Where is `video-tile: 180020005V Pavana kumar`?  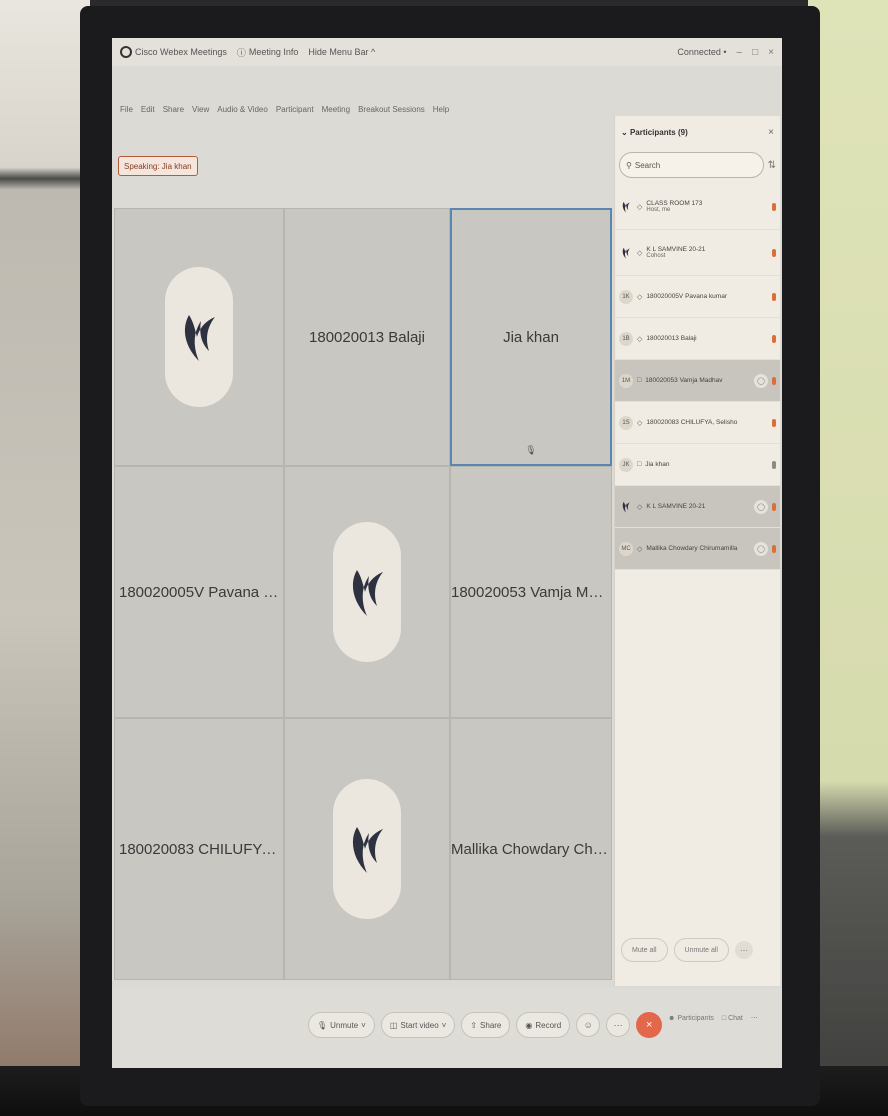
video-tile: 180020005V Pavana kumar is located at coordinates (199, 592).